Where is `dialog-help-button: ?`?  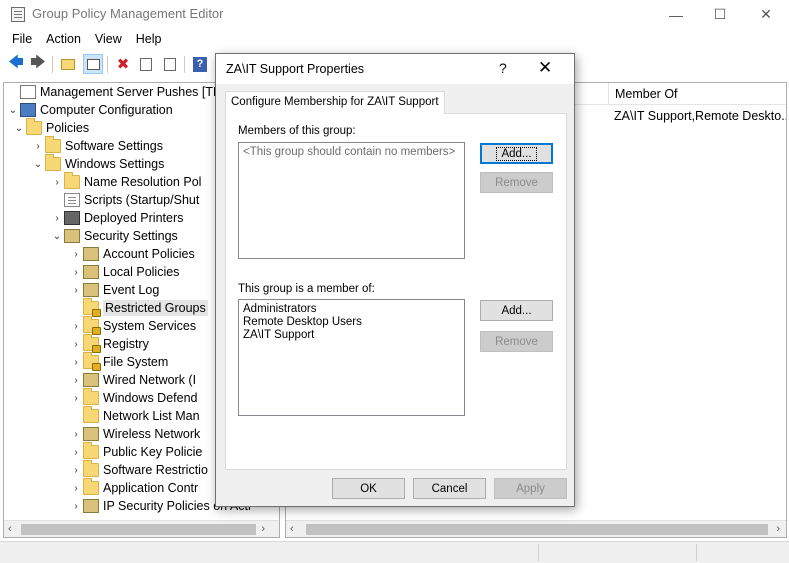
dialog-help-button: ? is located at coordinates (503, 68).